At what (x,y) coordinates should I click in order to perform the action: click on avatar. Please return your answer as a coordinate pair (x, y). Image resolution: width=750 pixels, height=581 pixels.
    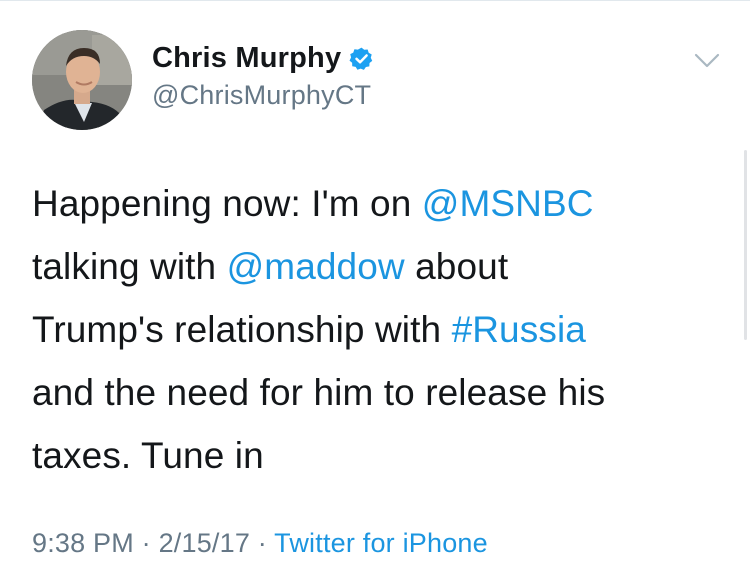
    Looking at the image, I should click on (82, 80).